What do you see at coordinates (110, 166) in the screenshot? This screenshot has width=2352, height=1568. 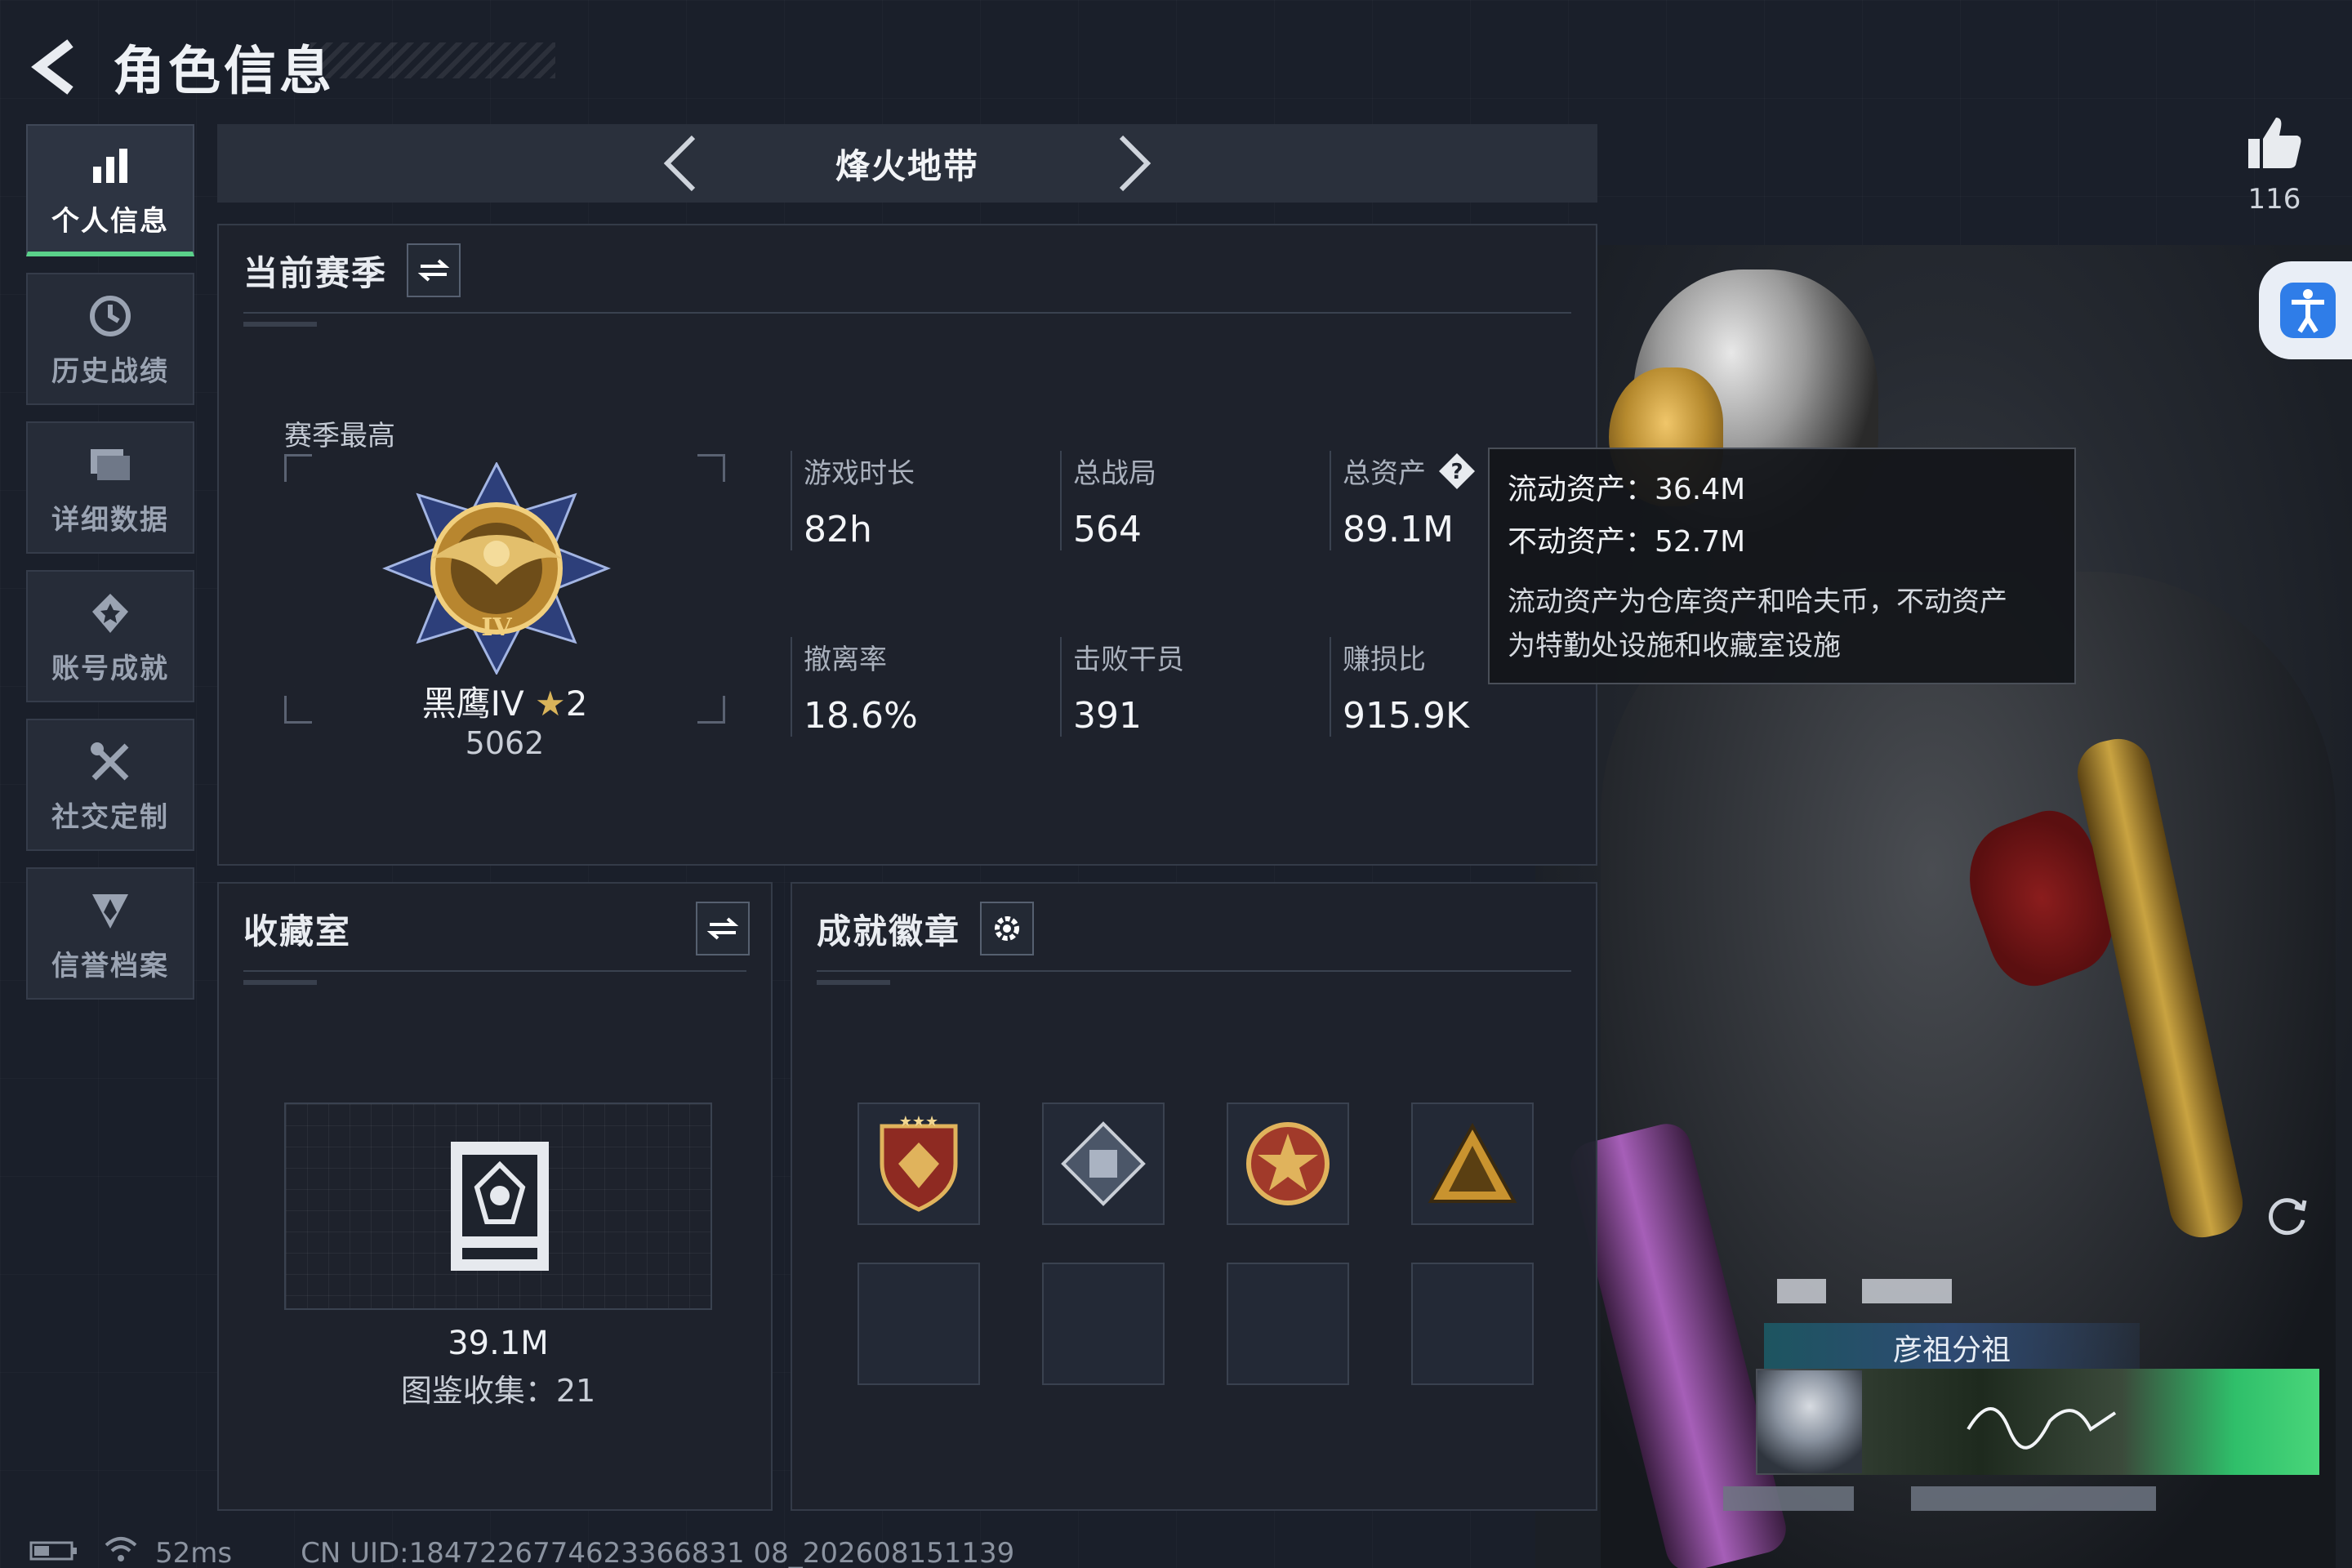 I see `bar-chart-icon` at bounding box center [110, 166].